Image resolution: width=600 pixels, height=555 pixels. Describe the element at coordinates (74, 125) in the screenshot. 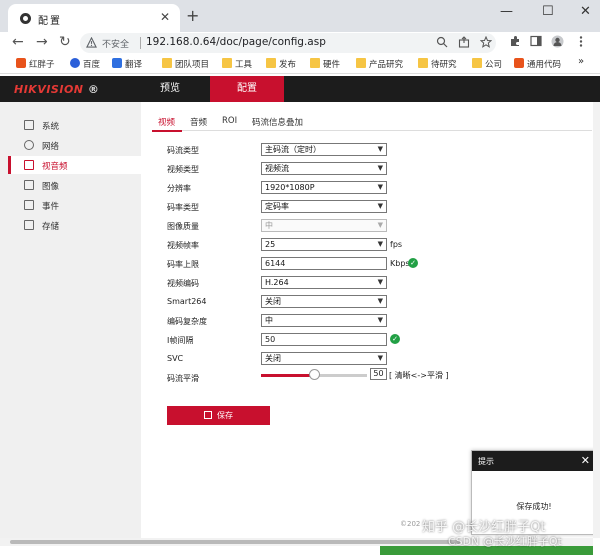

I see `sidebar-item-system: 系统` at that location.